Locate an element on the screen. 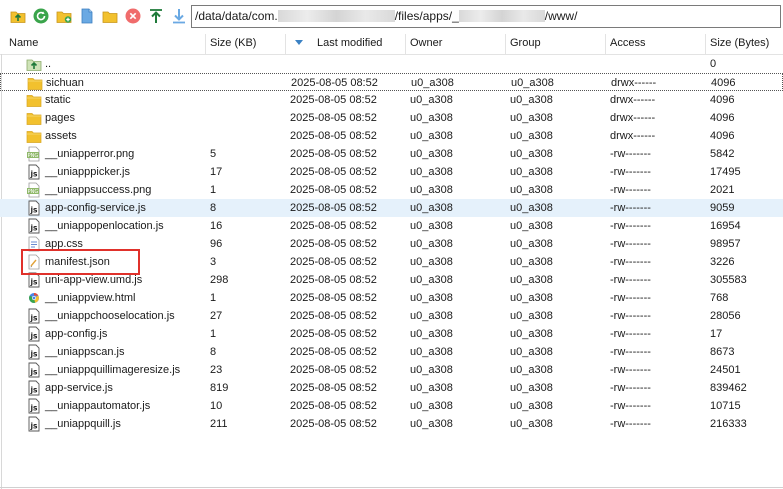  path-prefix: /data/data/com. is located at coordinates (236, 16).